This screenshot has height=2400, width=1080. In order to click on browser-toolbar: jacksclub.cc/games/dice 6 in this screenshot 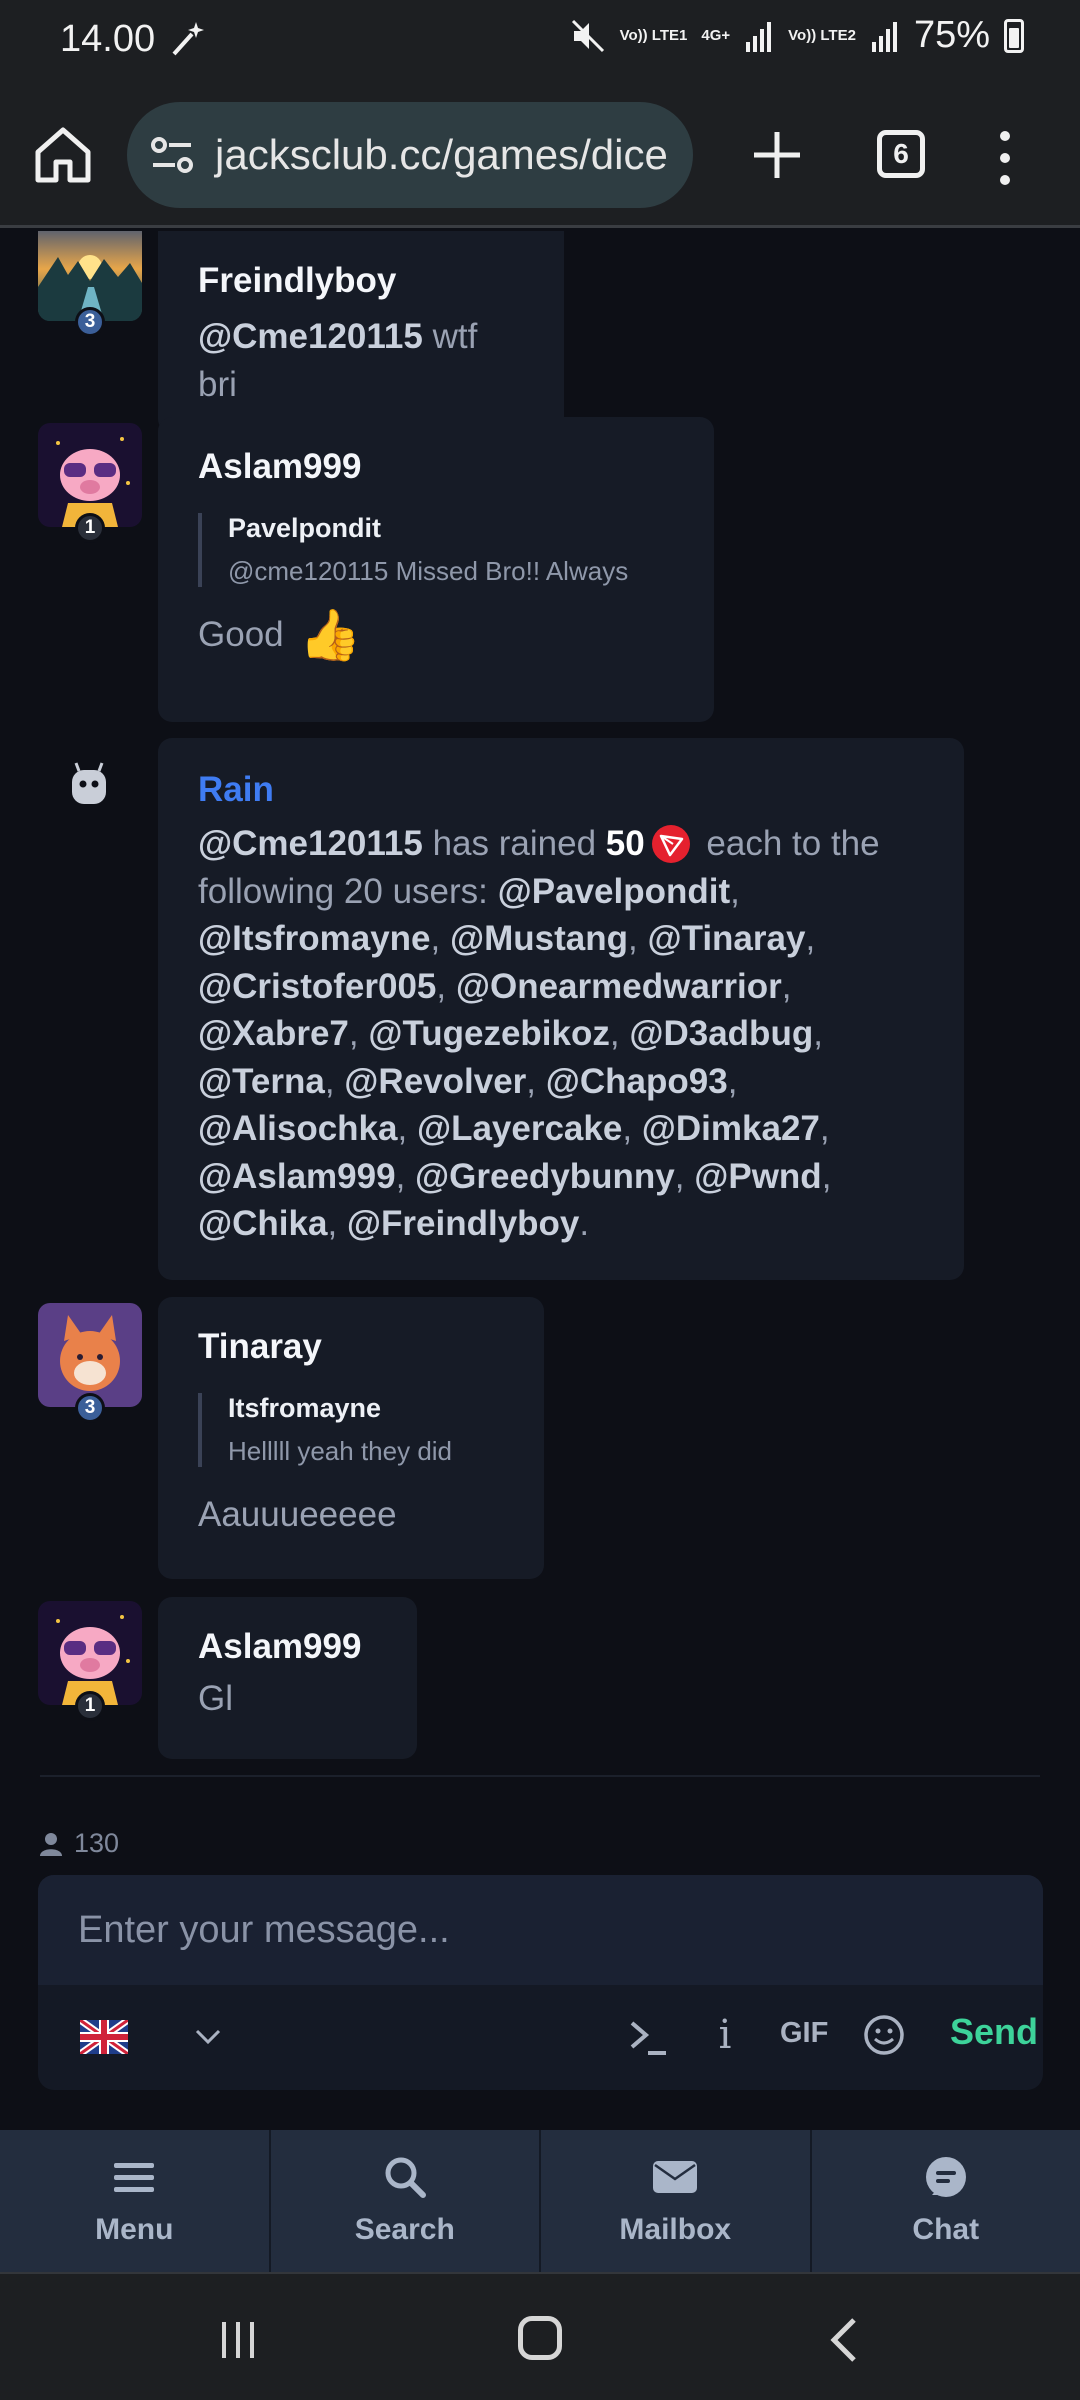, I will do `click(540, 156)`.